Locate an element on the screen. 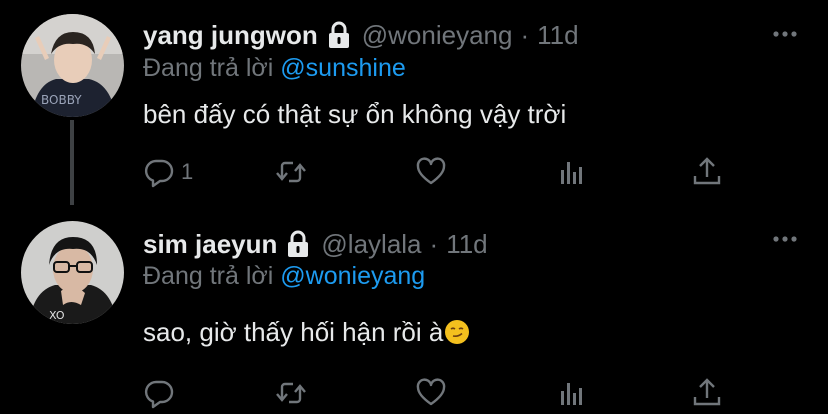 The height and width of the screenshot is (414, 828). tweet-text: bên đấy có thật sự ổn không vậy trời is located at coordinates (355, 114).